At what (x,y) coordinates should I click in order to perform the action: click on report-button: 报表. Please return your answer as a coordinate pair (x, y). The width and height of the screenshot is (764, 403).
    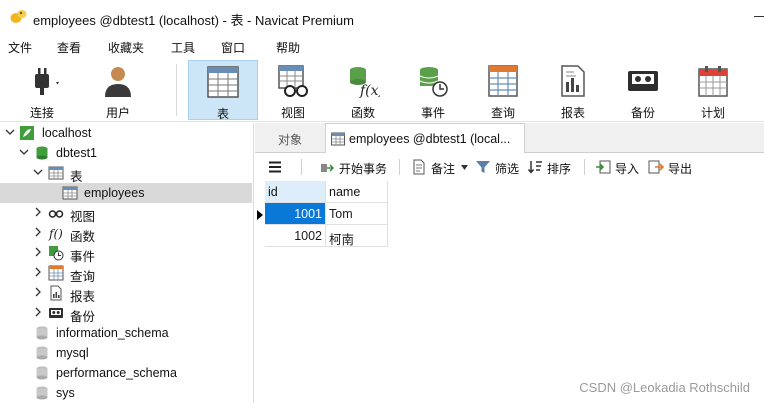
    Looking at the image, I should click on (573, 90).